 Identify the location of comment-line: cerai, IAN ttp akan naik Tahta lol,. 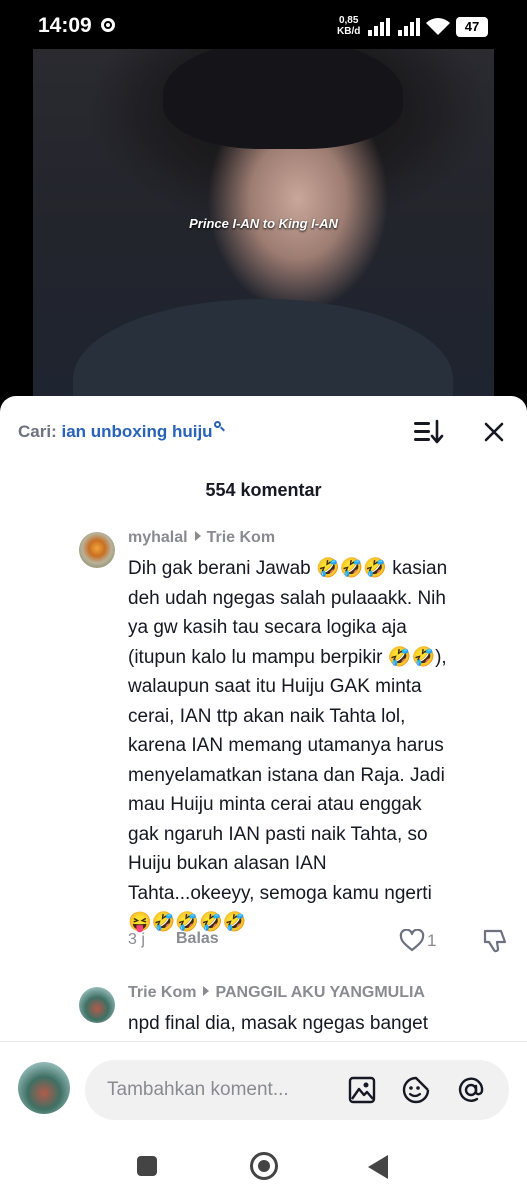
(267, 716).